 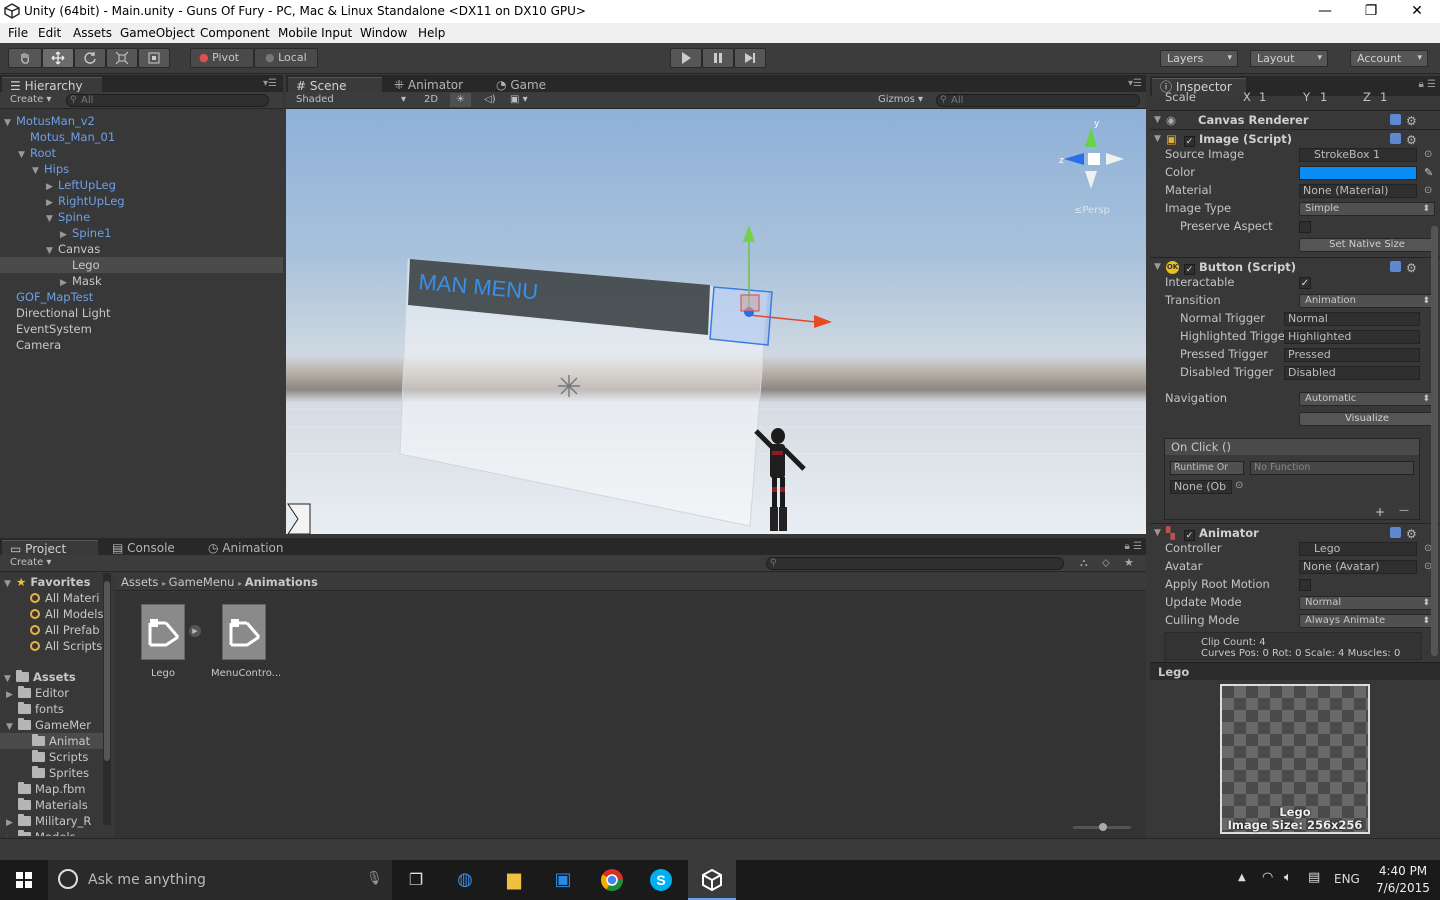 What do you see at coordinates (686, 58) in the screenshot?
I see `play-button` at bounding box center [686, 58].